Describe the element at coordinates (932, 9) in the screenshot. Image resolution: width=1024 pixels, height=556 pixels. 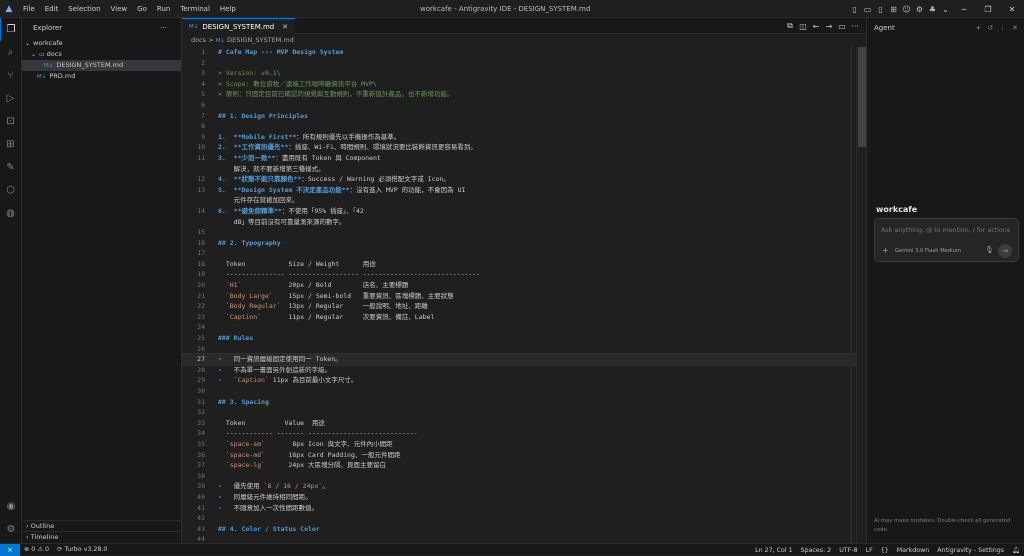
I see `extension-icon: ♣` at that location.